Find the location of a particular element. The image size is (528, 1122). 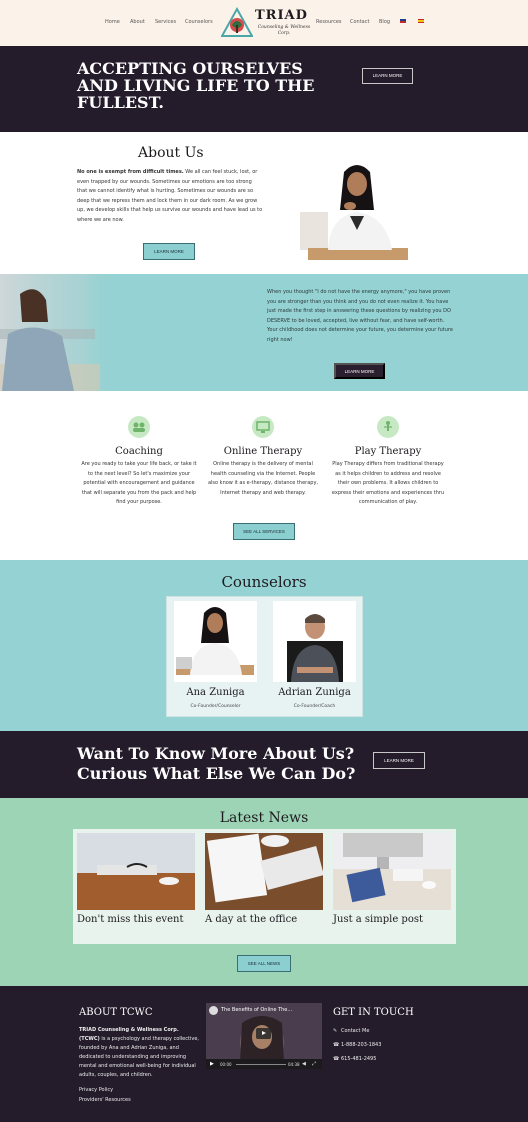

band-learn-more-button: LEARN MORE is located at coordinates (359, 371).